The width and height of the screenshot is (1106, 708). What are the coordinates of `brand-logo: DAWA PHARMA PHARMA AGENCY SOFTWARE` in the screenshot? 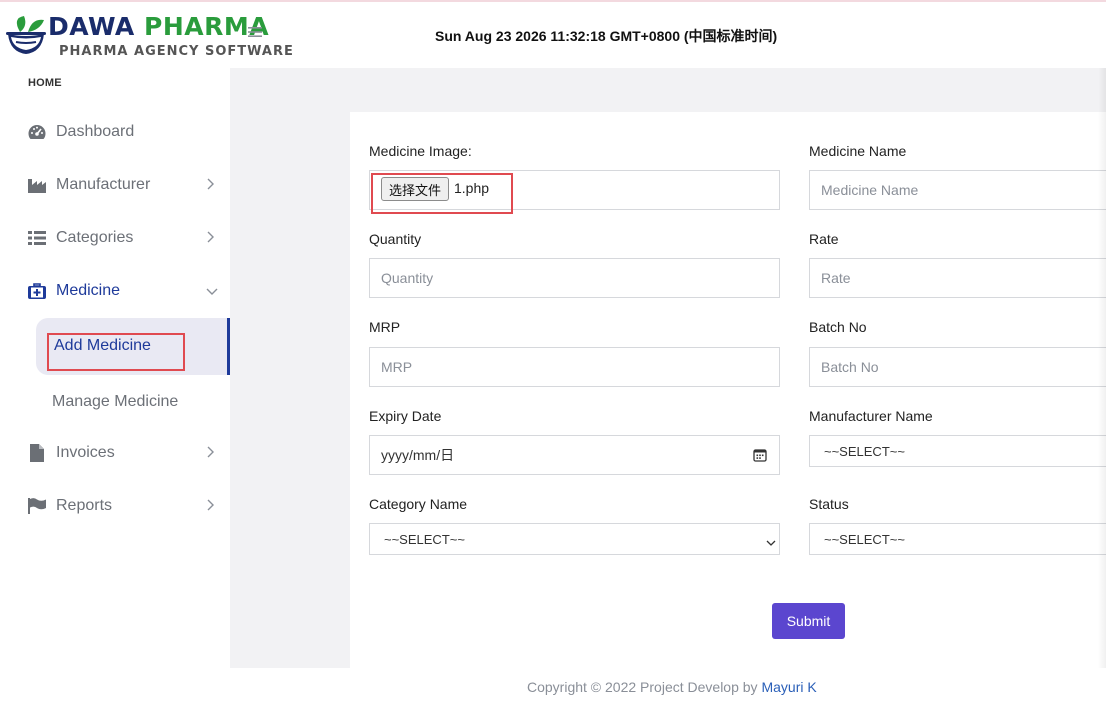 It's located at (146, 37).